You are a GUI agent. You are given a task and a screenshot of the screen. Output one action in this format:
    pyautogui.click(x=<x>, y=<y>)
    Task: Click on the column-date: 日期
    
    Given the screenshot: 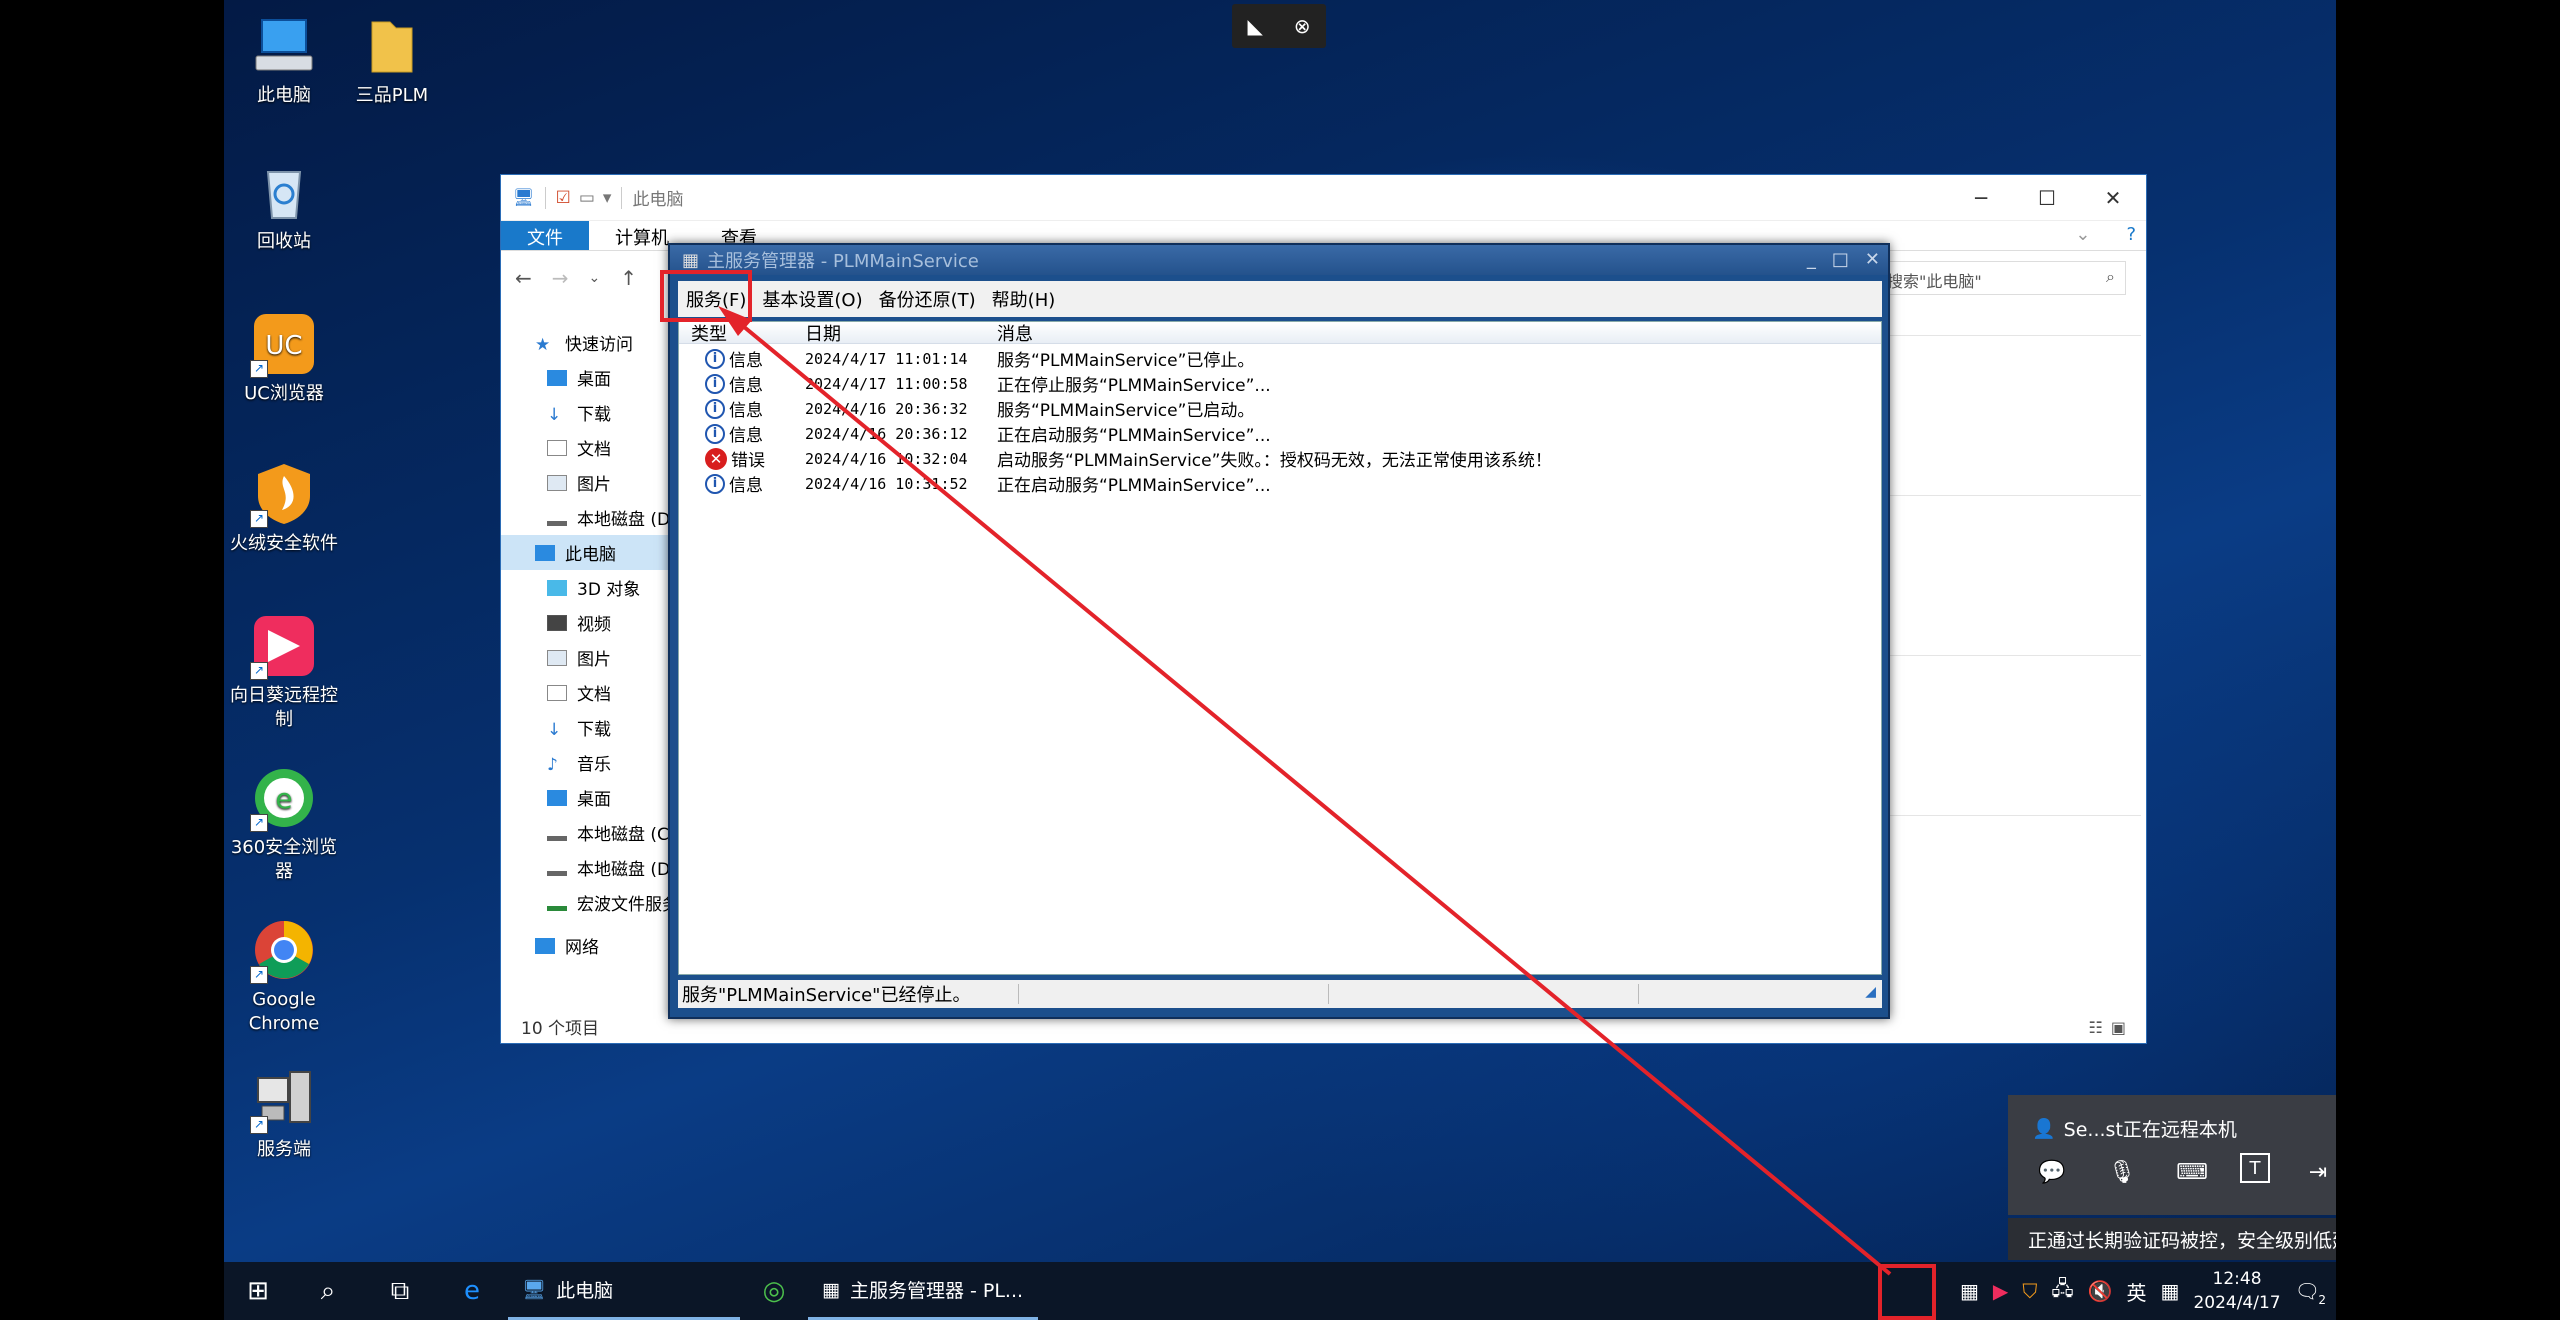 What is the action you would take?
    pyautogui.click(x=823, y=333)
    